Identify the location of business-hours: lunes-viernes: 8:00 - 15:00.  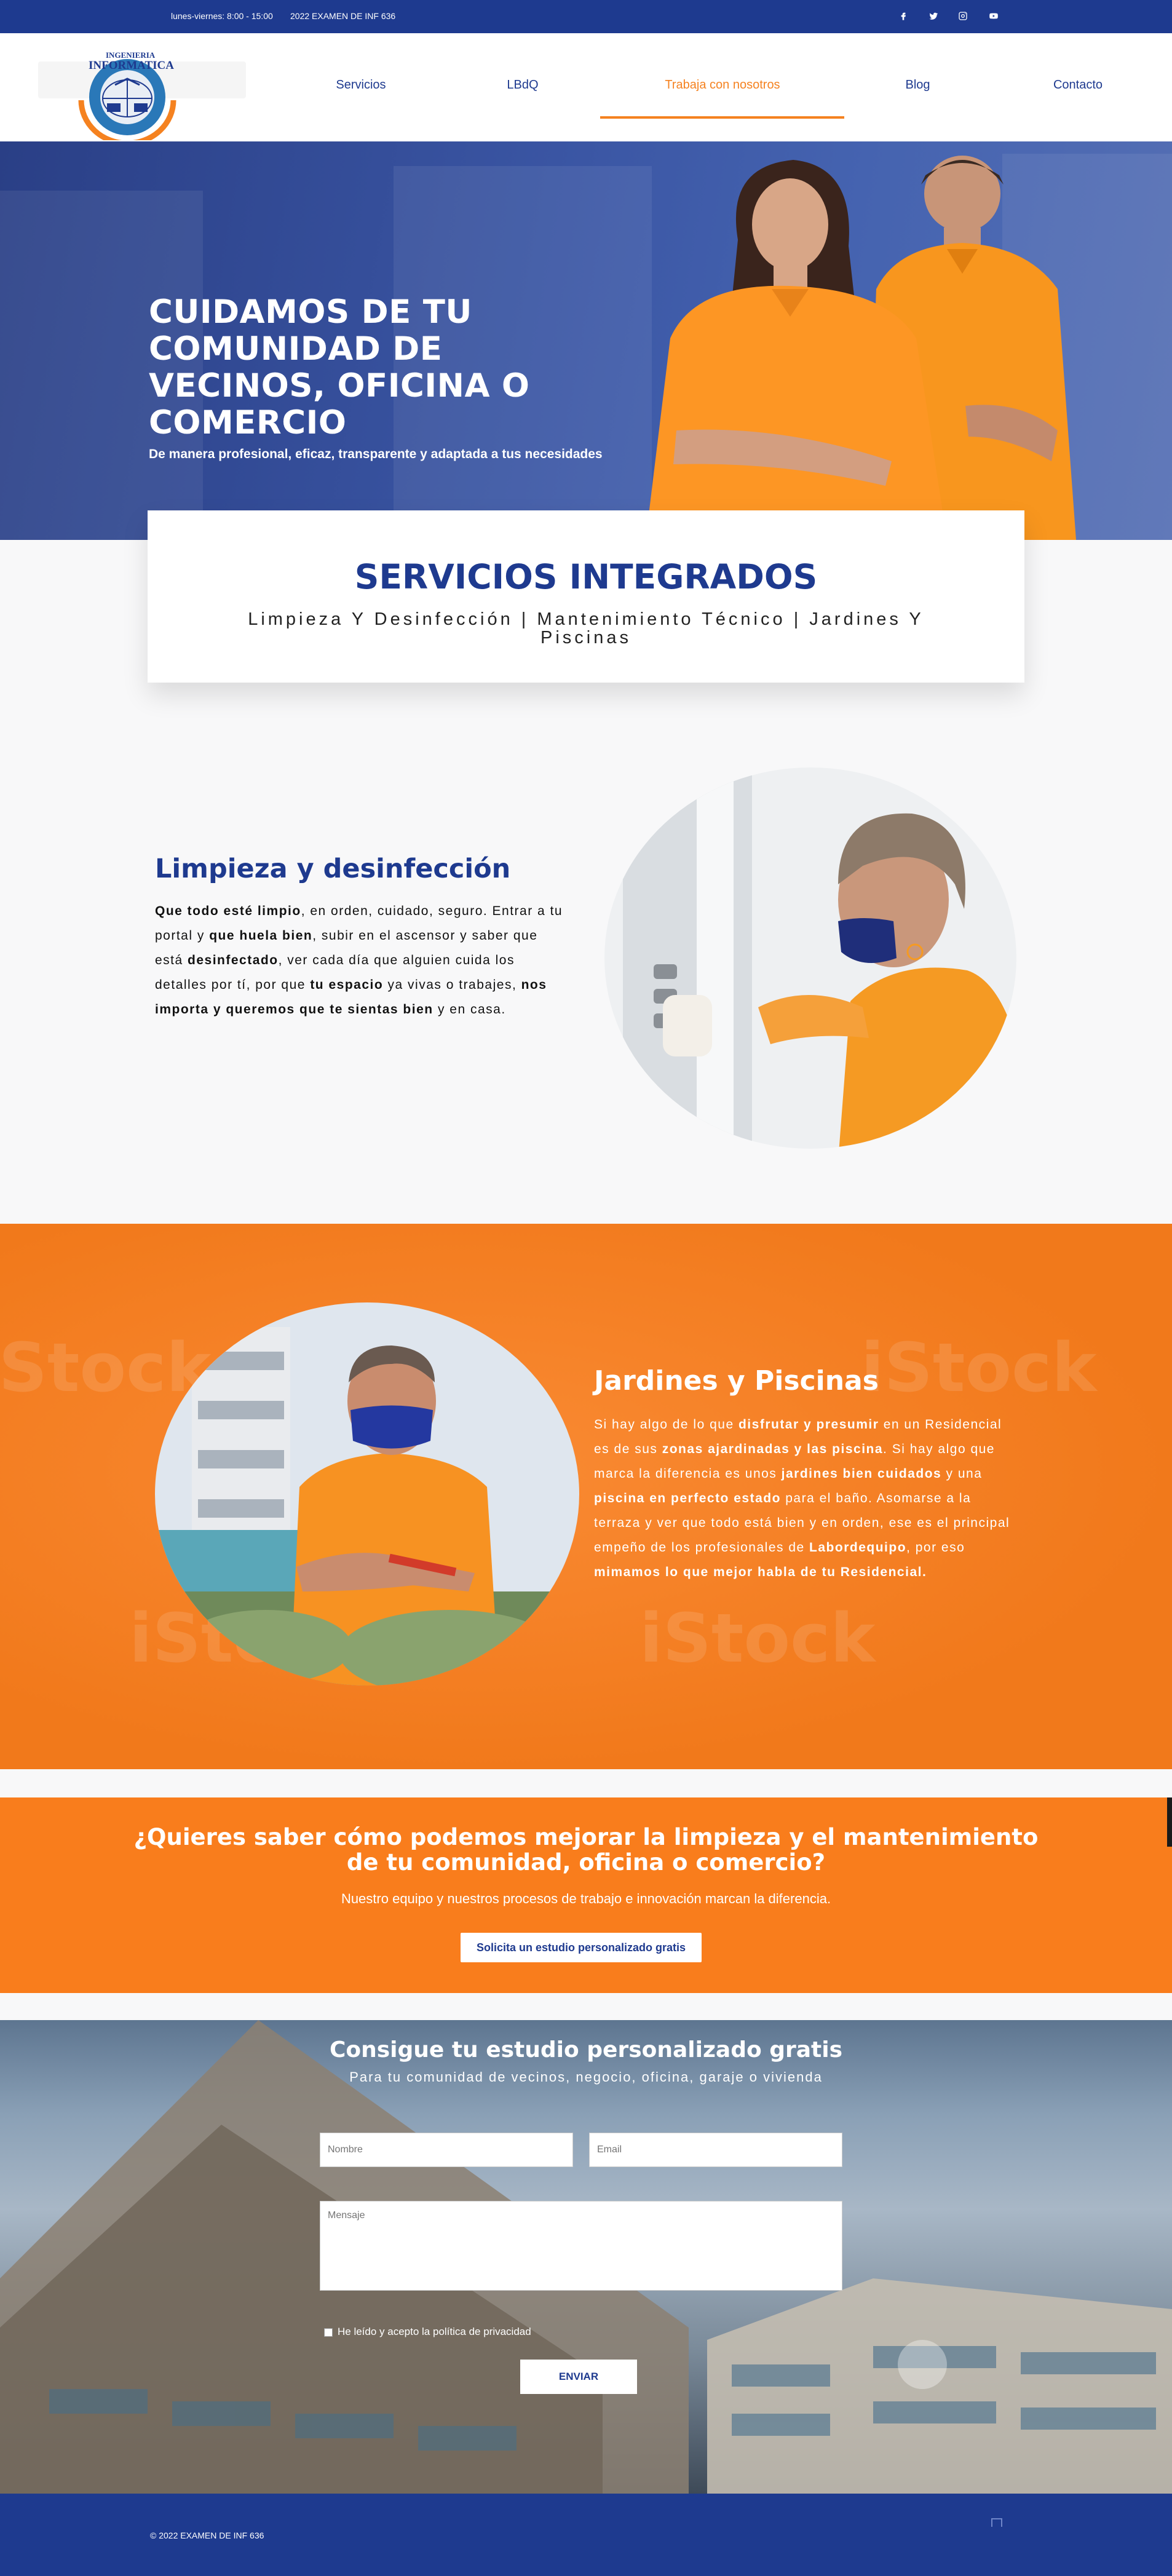
(222, 16).